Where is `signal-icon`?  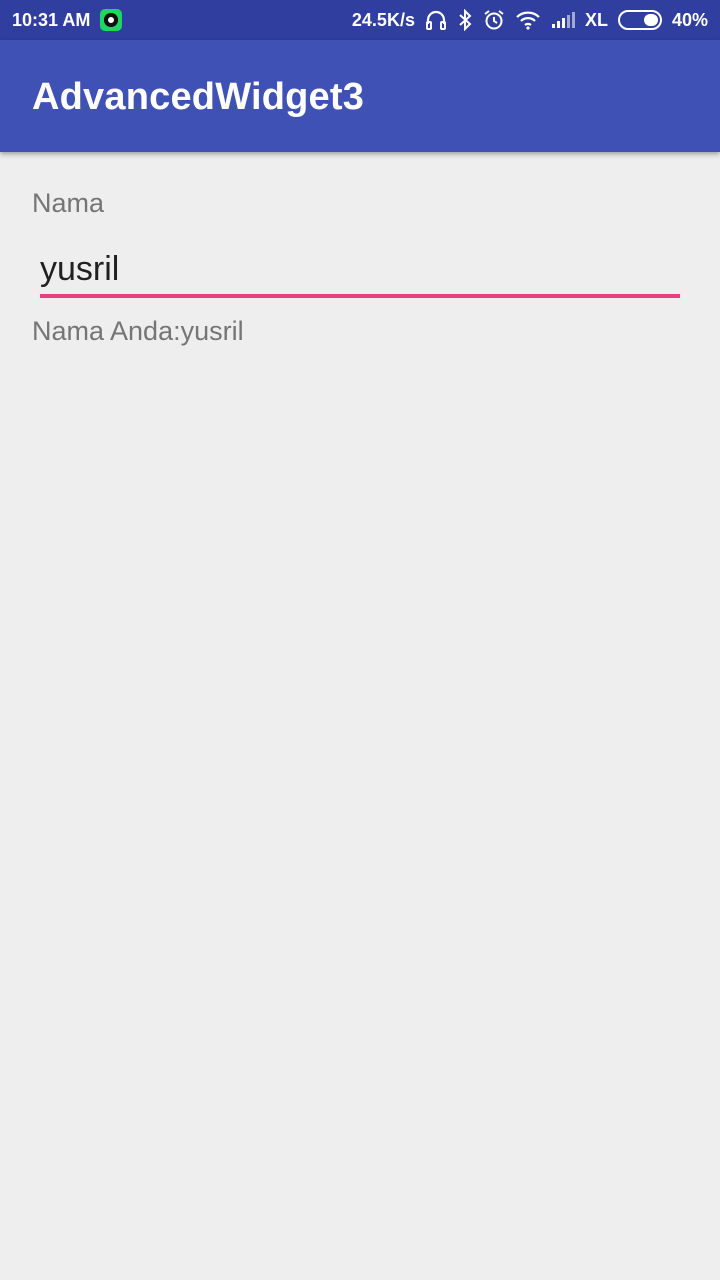 signal-icon is located at coordinates (563, 20).